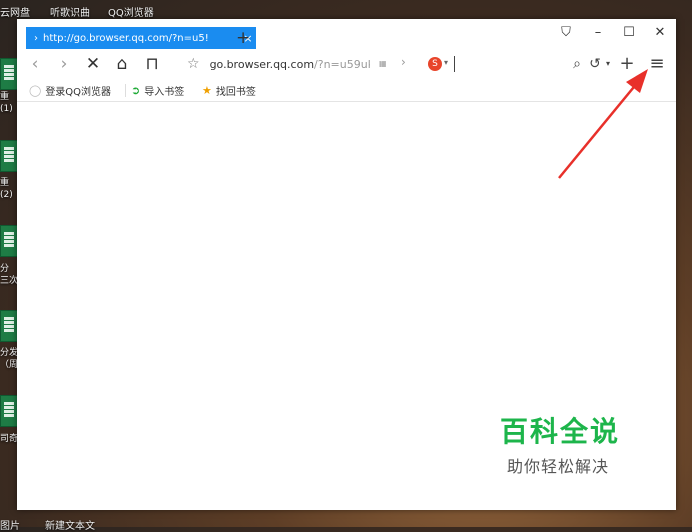  Describe the element at coordinates (560, 431) in the screenshot. I see `watermark-title: 百科全说` at that location.